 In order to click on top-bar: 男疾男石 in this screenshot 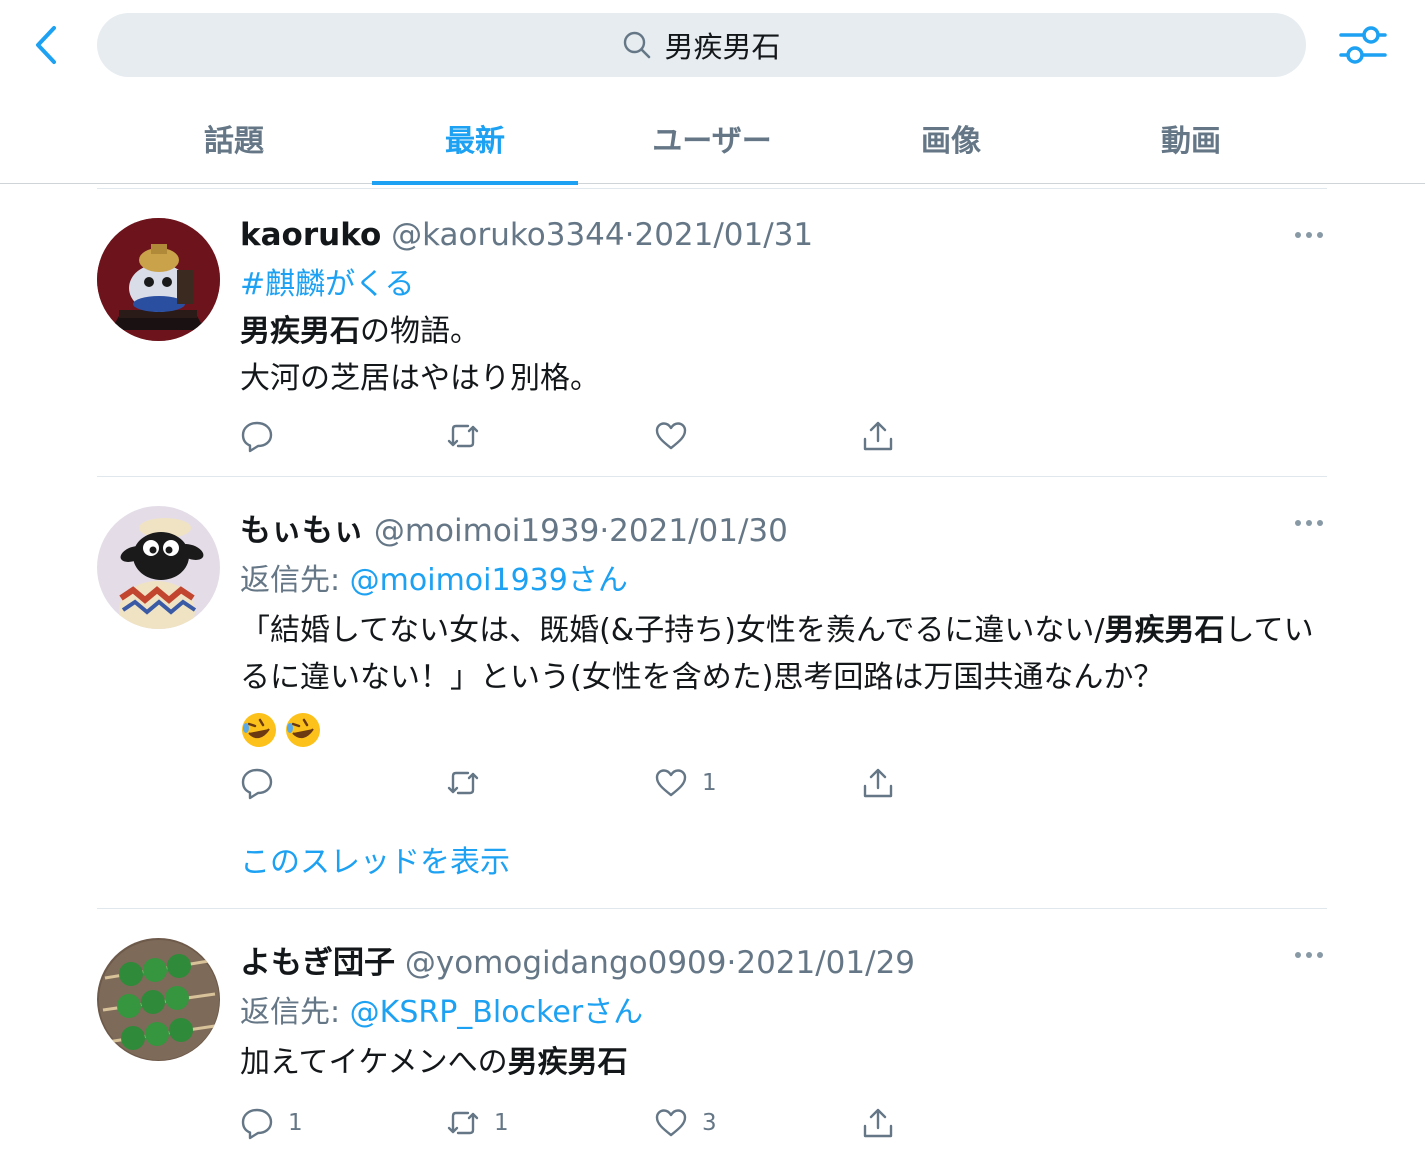, I will do `click(712, 46)`.